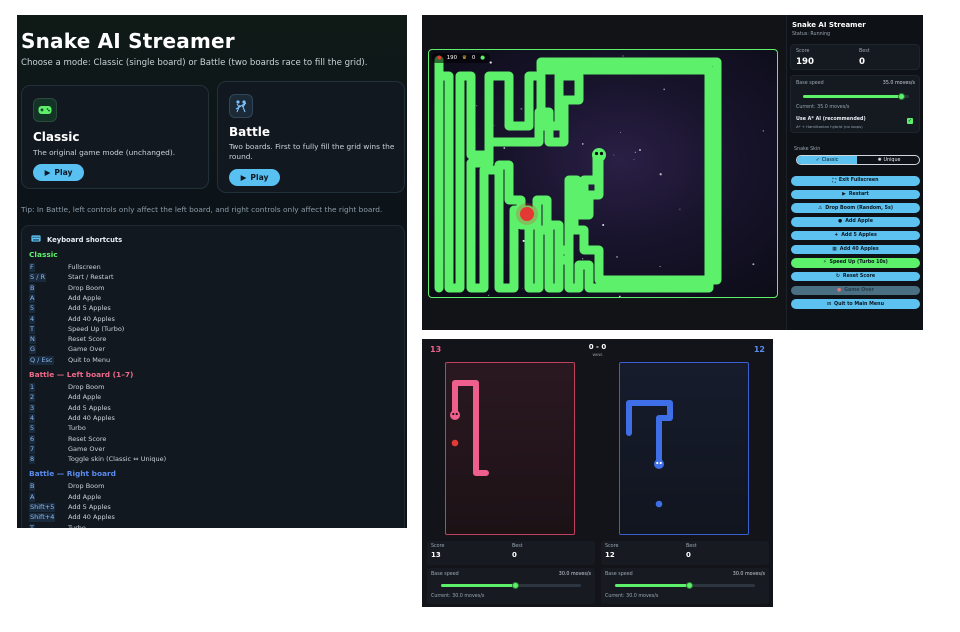  I want to click on battle-play-button: ▶ Play, so click(254, 177).